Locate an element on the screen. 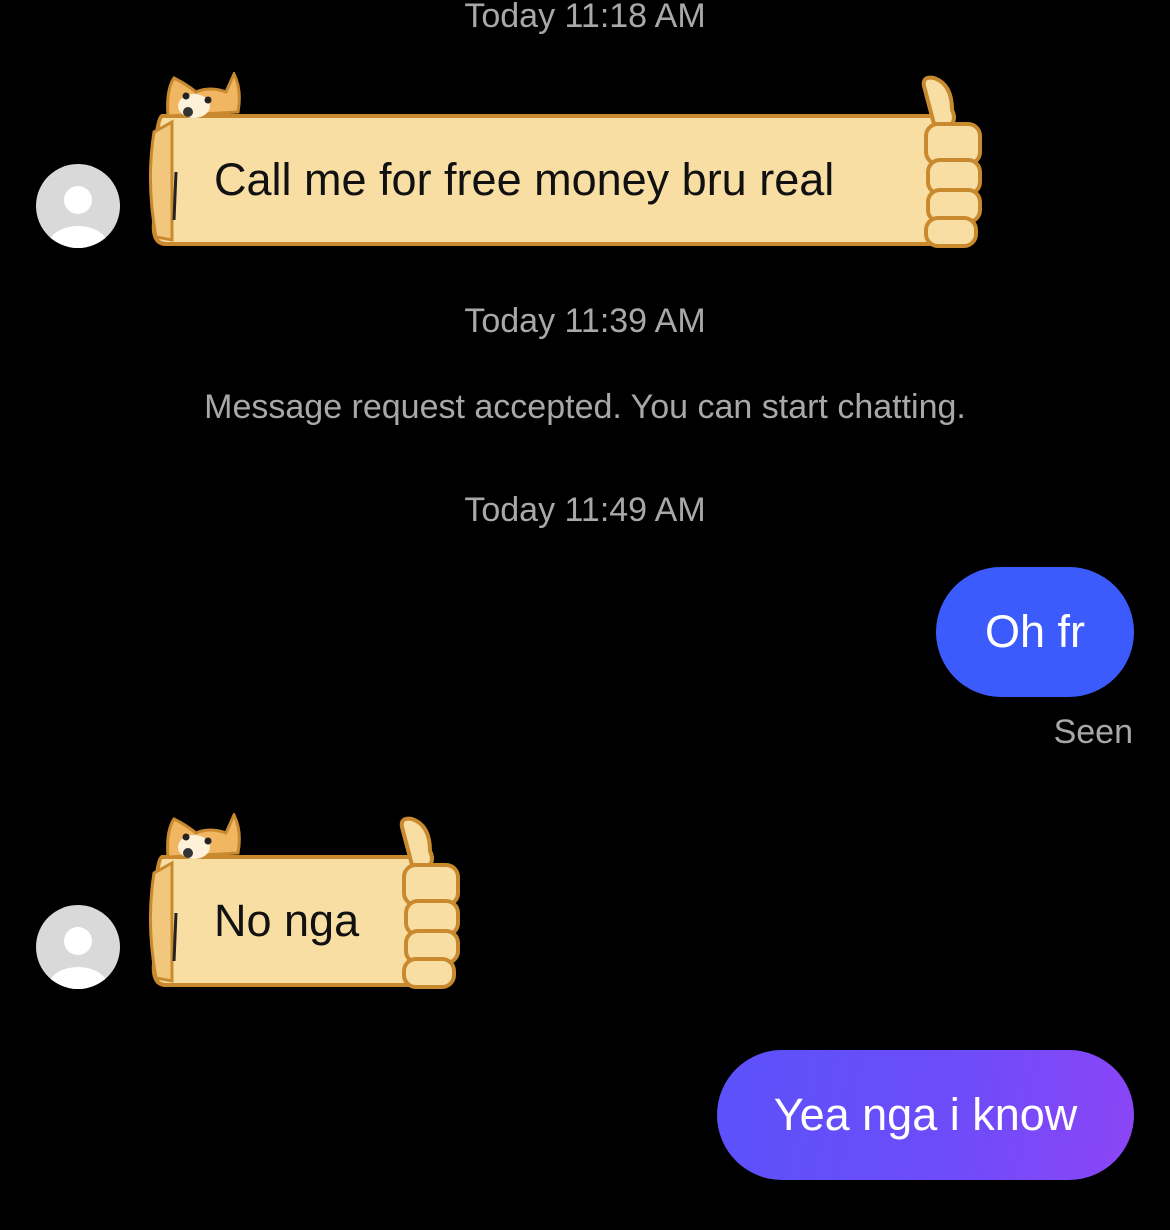 This screenshot has width=1170, height=1230. received-message-bubble: Call me for free money bru real is located at coordinates (565, 161).